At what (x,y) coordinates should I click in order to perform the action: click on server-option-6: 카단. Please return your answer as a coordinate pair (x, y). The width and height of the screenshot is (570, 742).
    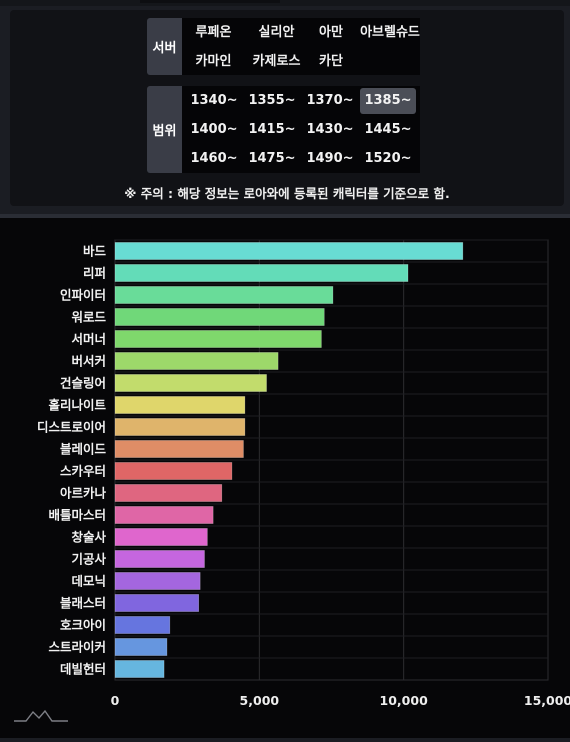
    Looking at the image, I should click on (331, 62).